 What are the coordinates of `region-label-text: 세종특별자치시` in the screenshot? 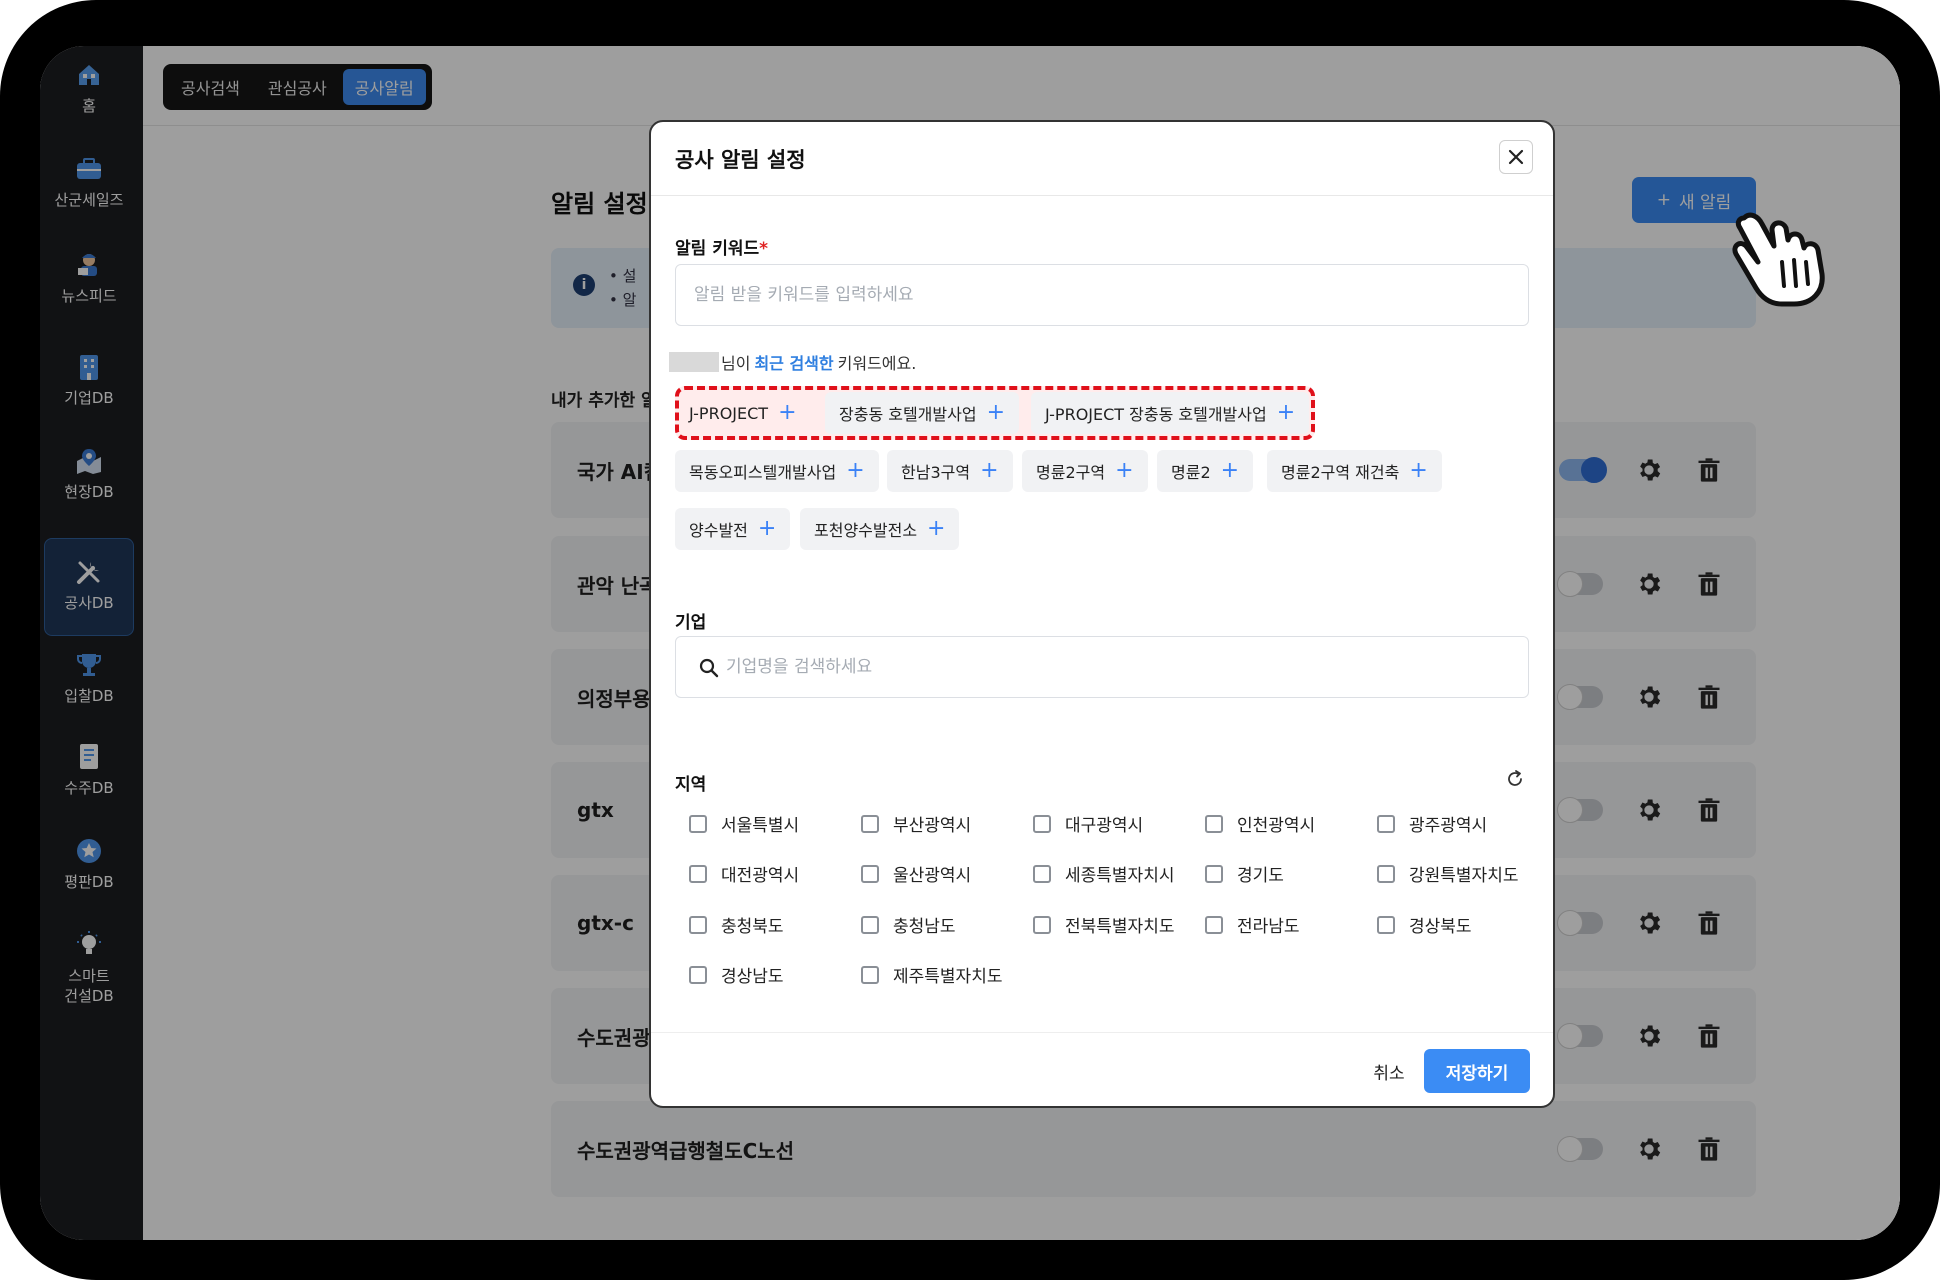 It's located at (1120, 876).